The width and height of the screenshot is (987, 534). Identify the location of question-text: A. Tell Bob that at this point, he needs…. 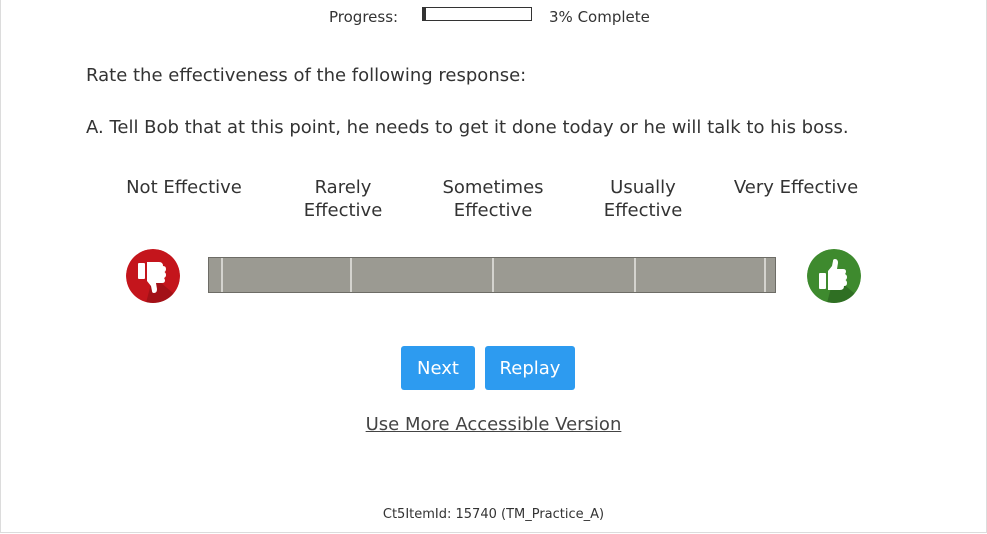
(467, 127).